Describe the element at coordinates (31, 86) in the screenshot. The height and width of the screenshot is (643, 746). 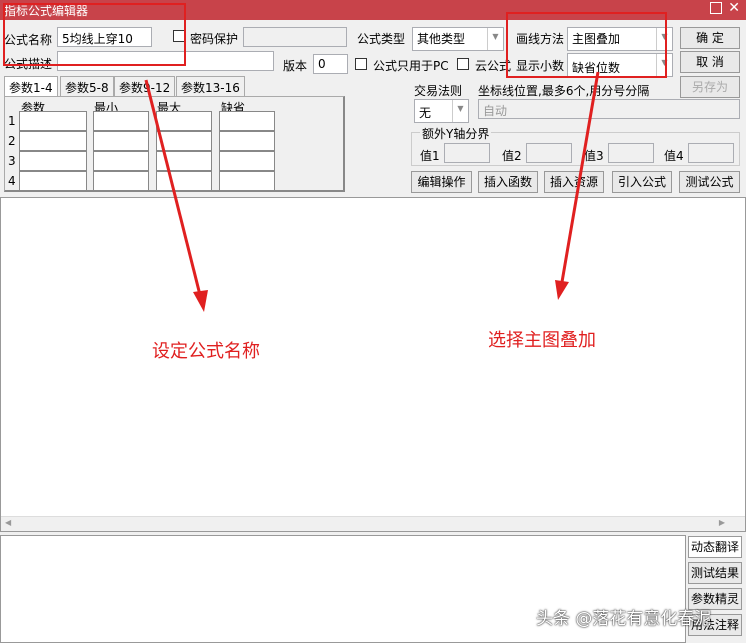
I see `tab-params-1-4: 参数1-4` at that location.